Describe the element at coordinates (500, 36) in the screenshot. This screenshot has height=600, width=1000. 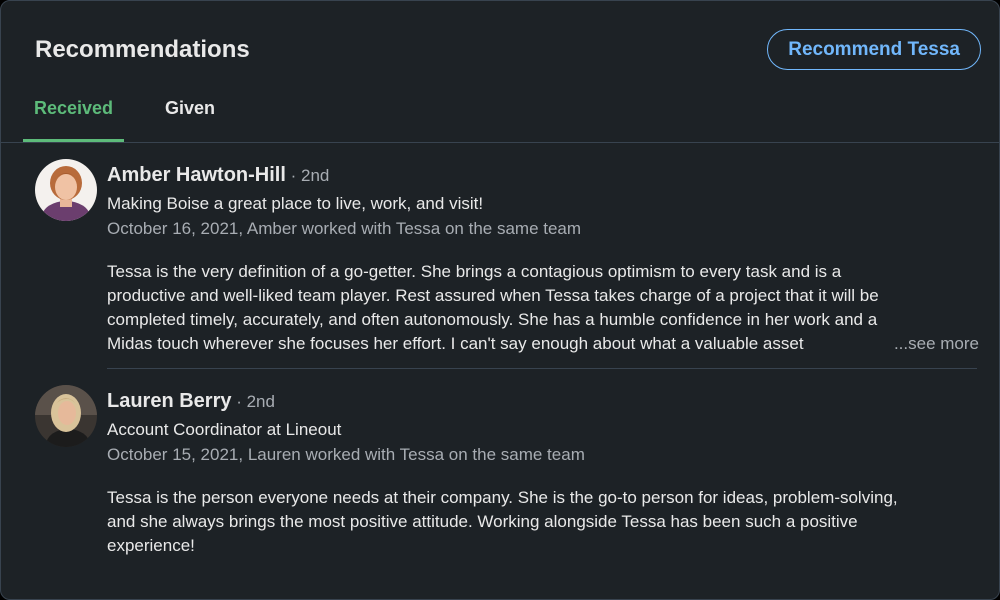
I see `section-header: Recommendations Recommend Tessa` at that location.